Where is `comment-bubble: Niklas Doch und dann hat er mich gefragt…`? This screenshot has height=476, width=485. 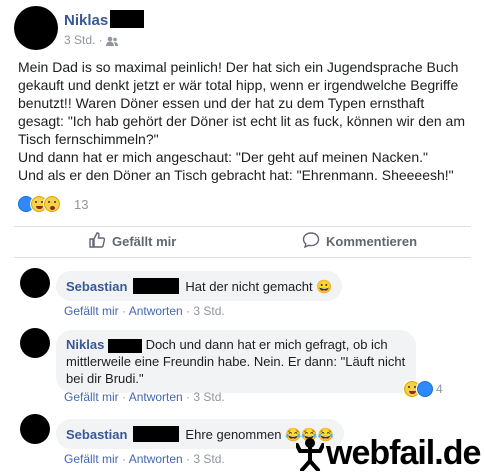
comment-bubble: Niklas Doch und dann hat er mich gefragt… is located at coordinates (236, 361).